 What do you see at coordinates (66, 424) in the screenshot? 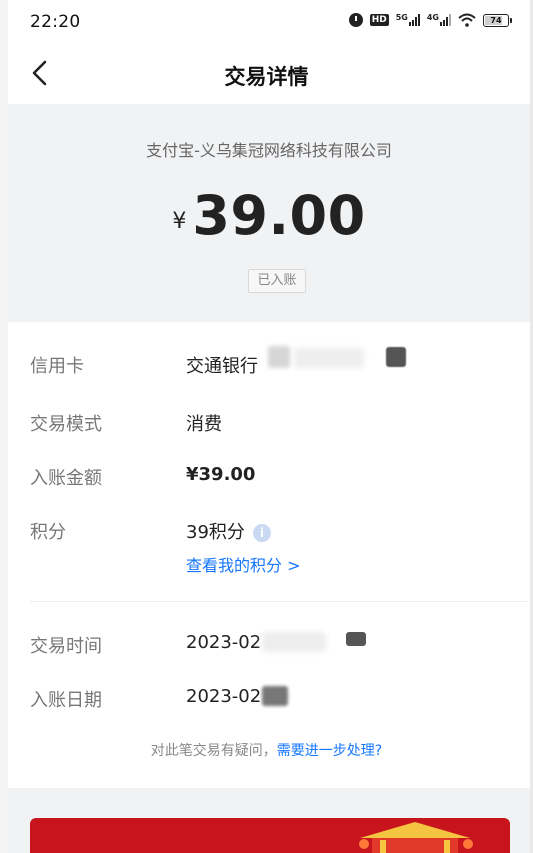
I see `mode-label: 交易模式` at bounding box center [66, 424].